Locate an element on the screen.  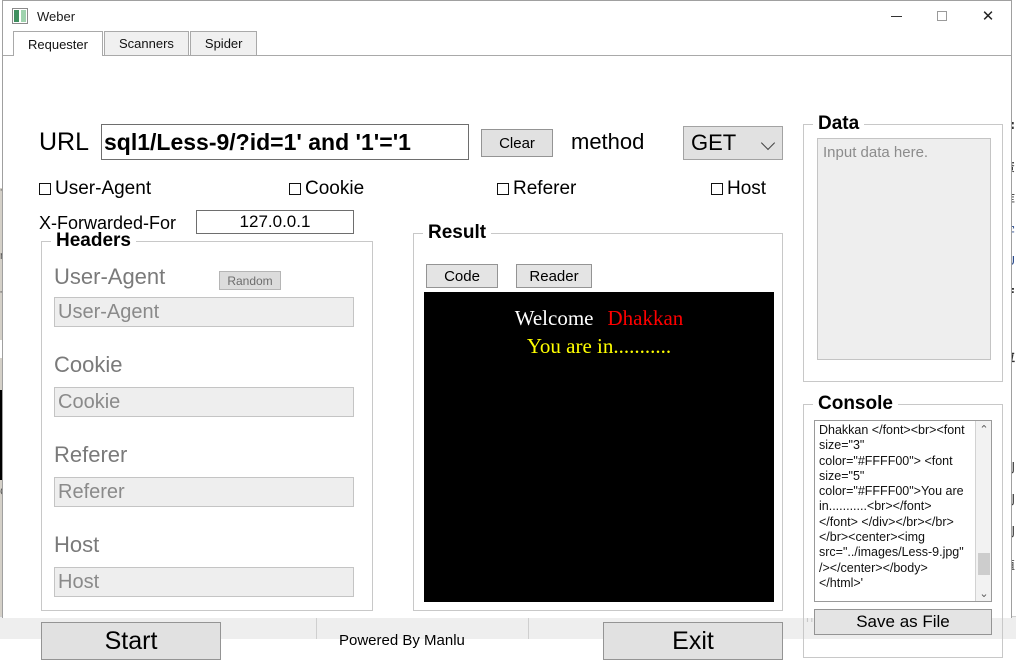
result-reader-button: Reader is located at coordinates (554, 276).